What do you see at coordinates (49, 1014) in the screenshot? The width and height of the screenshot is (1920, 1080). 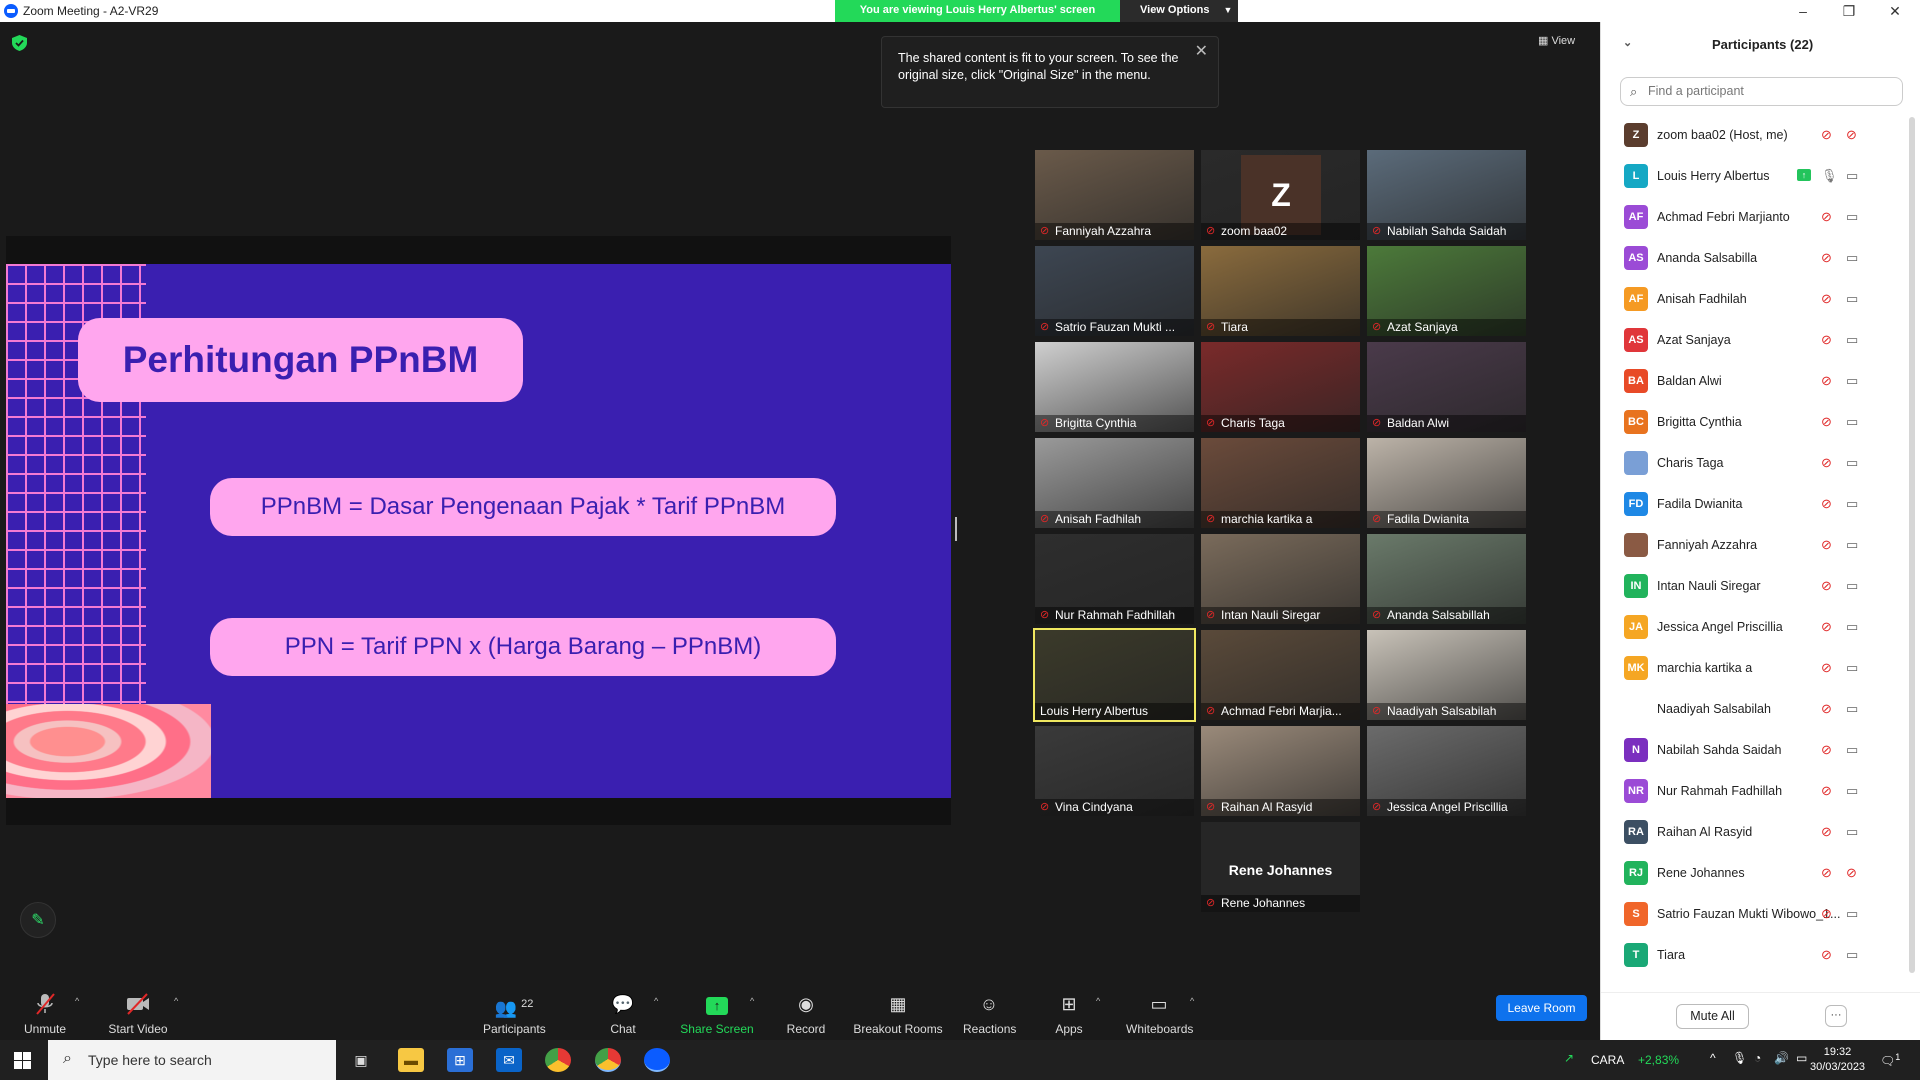 I see `unmute-button: Unmute ^` at bounding box center [49, 1014].